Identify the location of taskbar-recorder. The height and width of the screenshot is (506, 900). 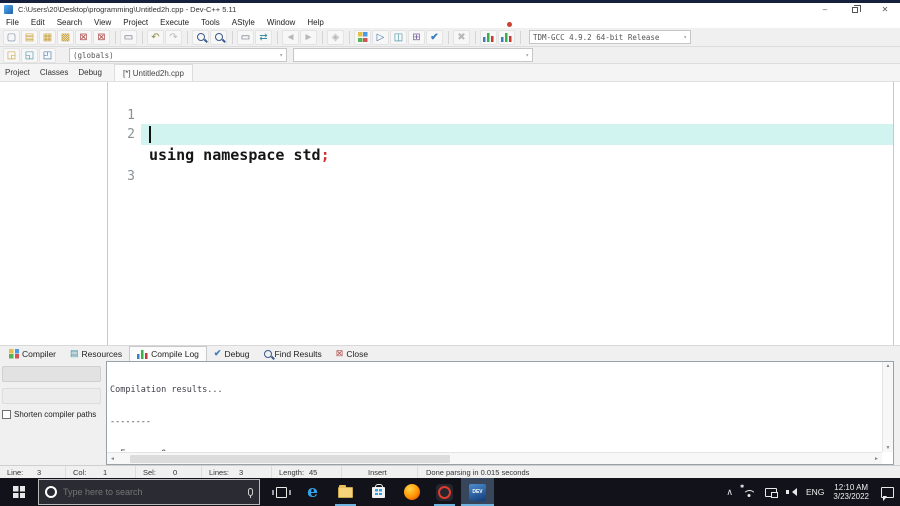
(444, 492).